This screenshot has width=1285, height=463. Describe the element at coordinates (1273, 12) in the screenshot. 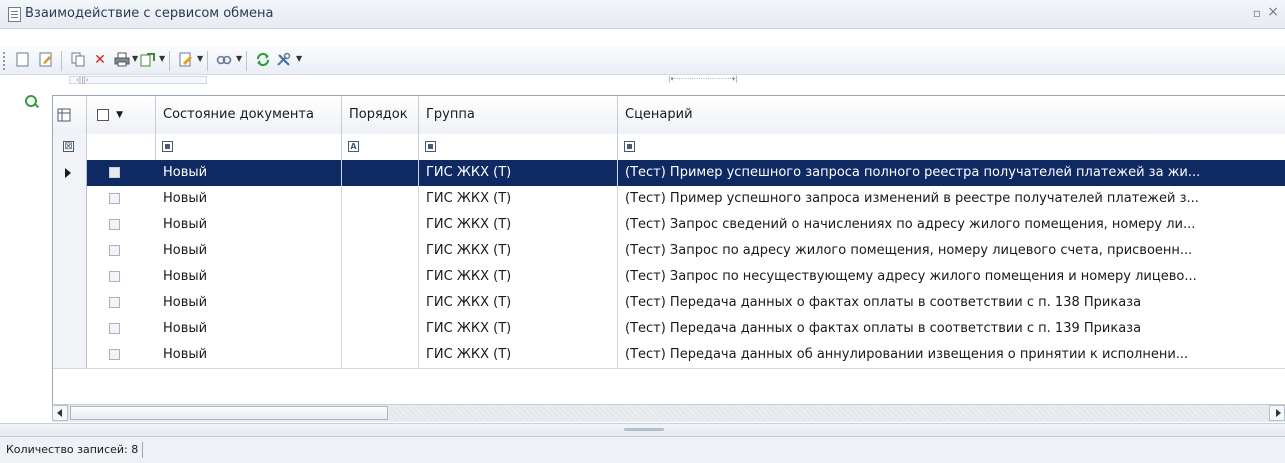

I see `close-icon: ×` at that location.